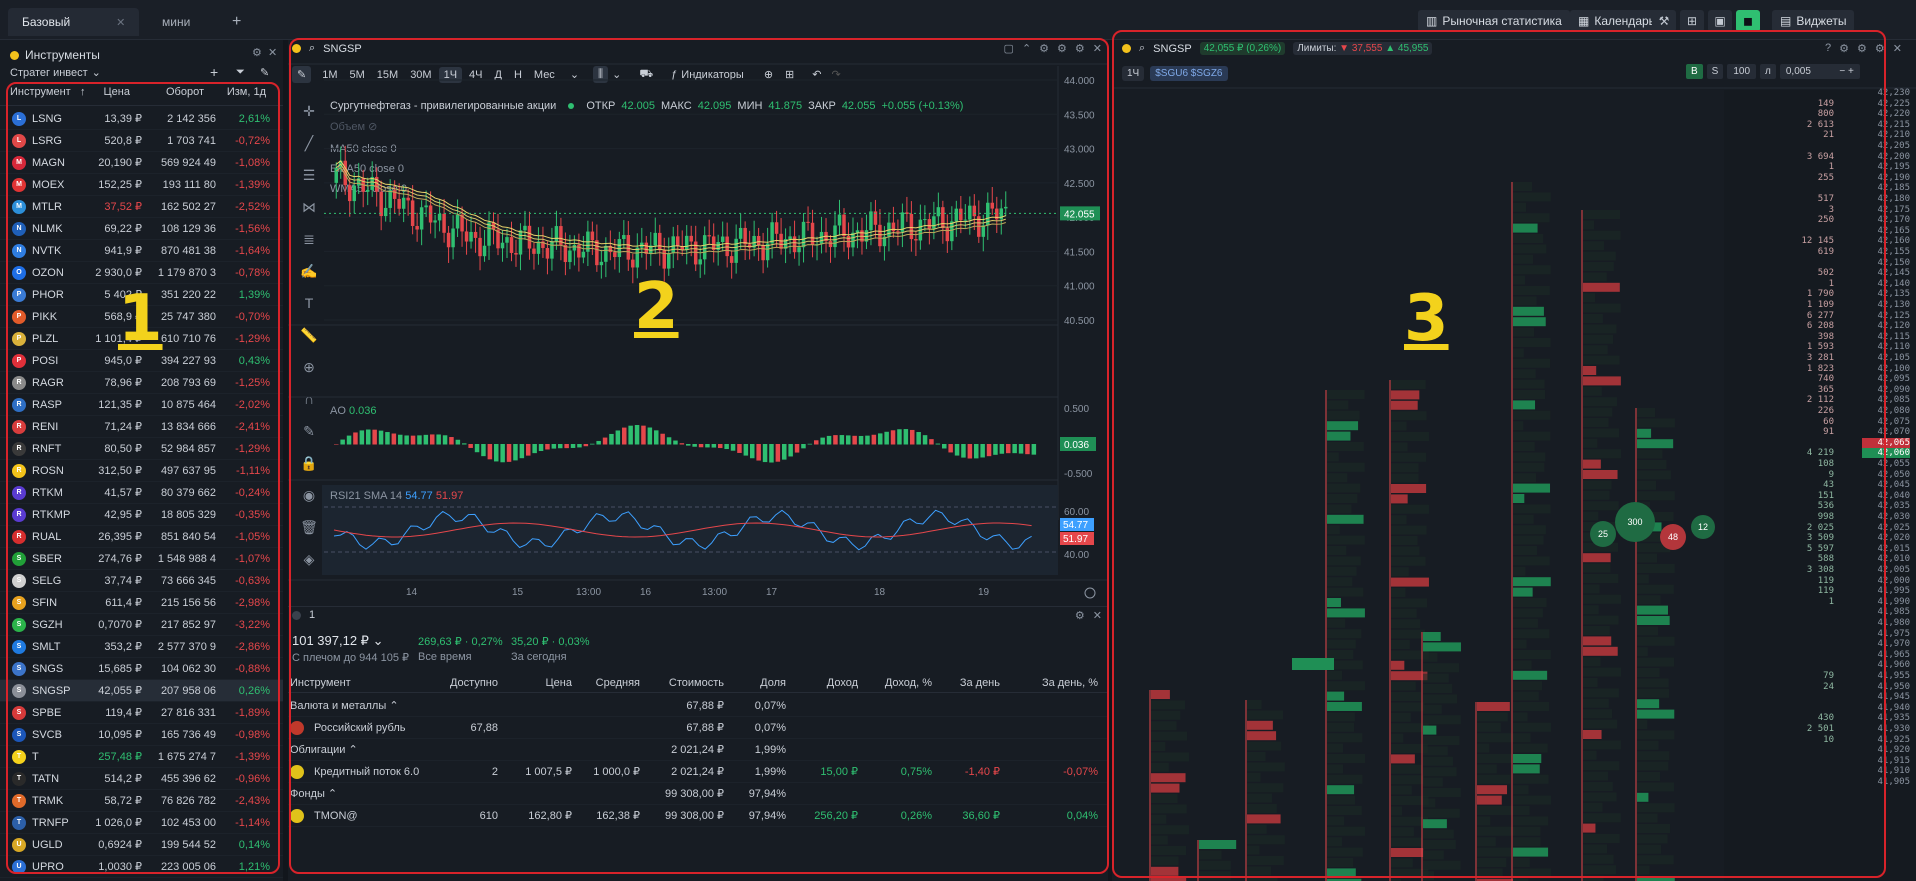 The height and width of the screenshot is (881, 1916). What do you see at coordinates (1819, 432) in the screenshot?
I see `ladder-row: 91 42,070` at bounding box center [1819, 432].